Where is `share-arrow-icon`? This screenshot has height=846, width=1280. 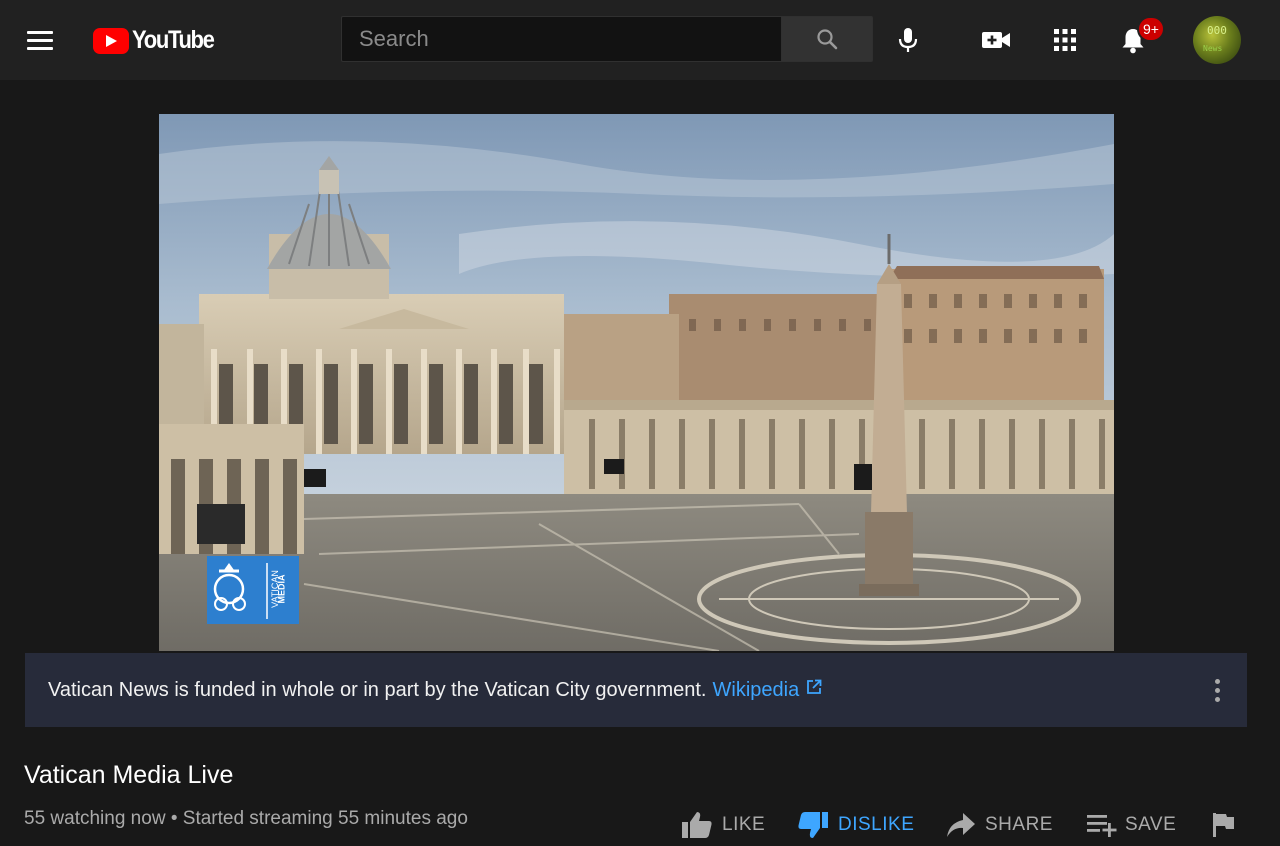
share-arrow-icon is located at coordinates (961, 825).